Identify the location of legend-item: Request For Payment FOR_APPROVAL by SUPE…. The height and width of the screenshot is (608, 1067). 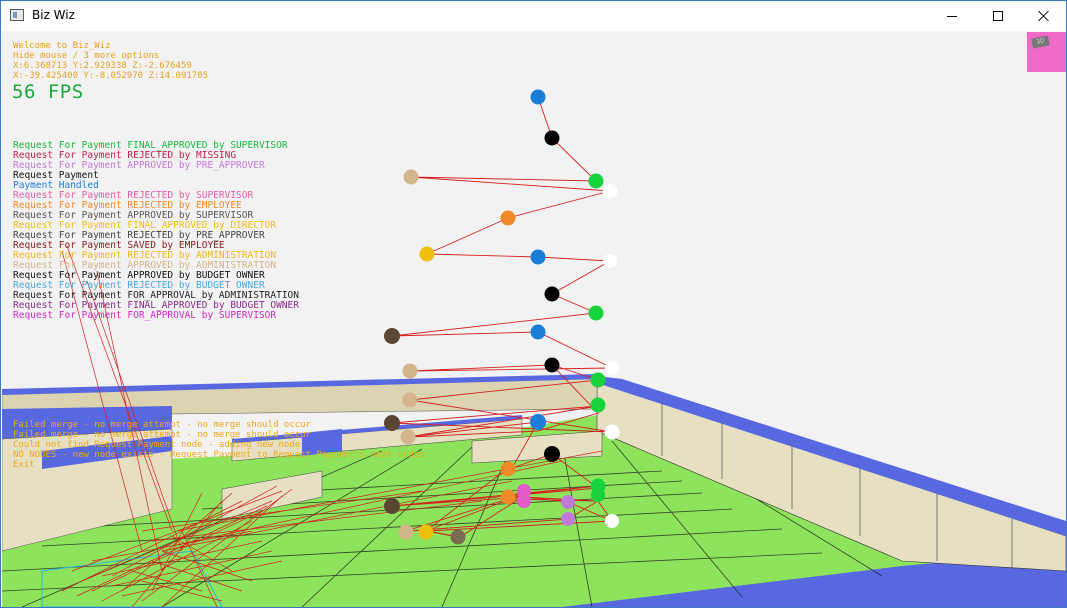
(145, 315).